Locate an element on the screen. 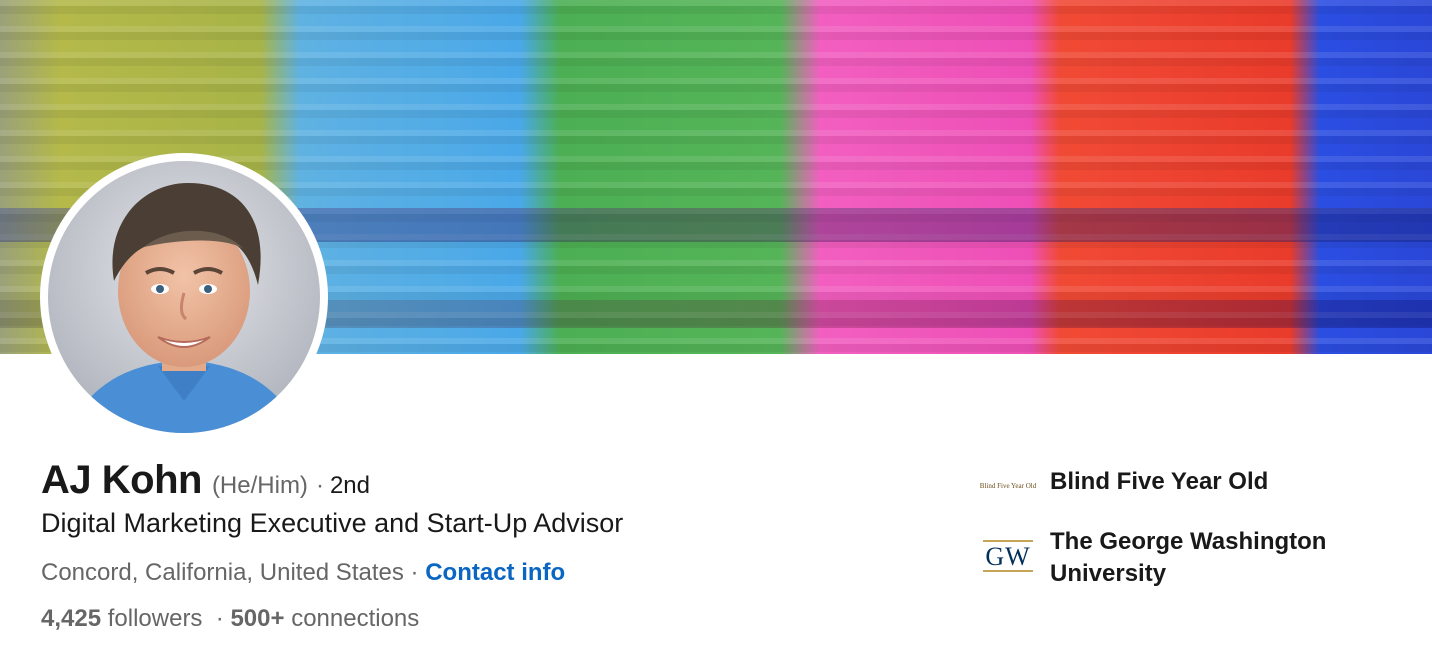 This screenshot has height=666, width=1432. education-item: GW The George Washington University is located at coordinates (1190, 558).